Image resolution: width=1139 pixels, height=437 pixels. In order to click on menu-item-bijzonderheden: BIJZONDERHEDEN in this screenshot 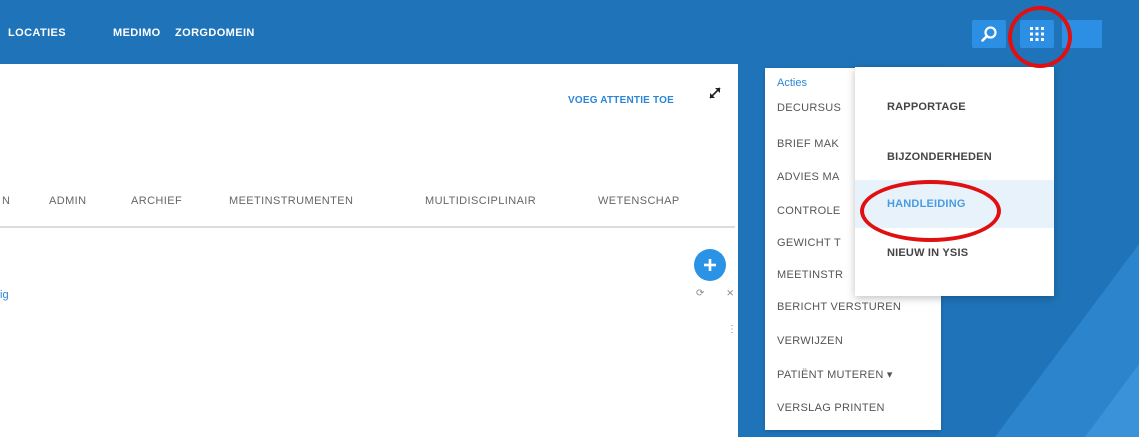, I will do `click(954, 157)`.